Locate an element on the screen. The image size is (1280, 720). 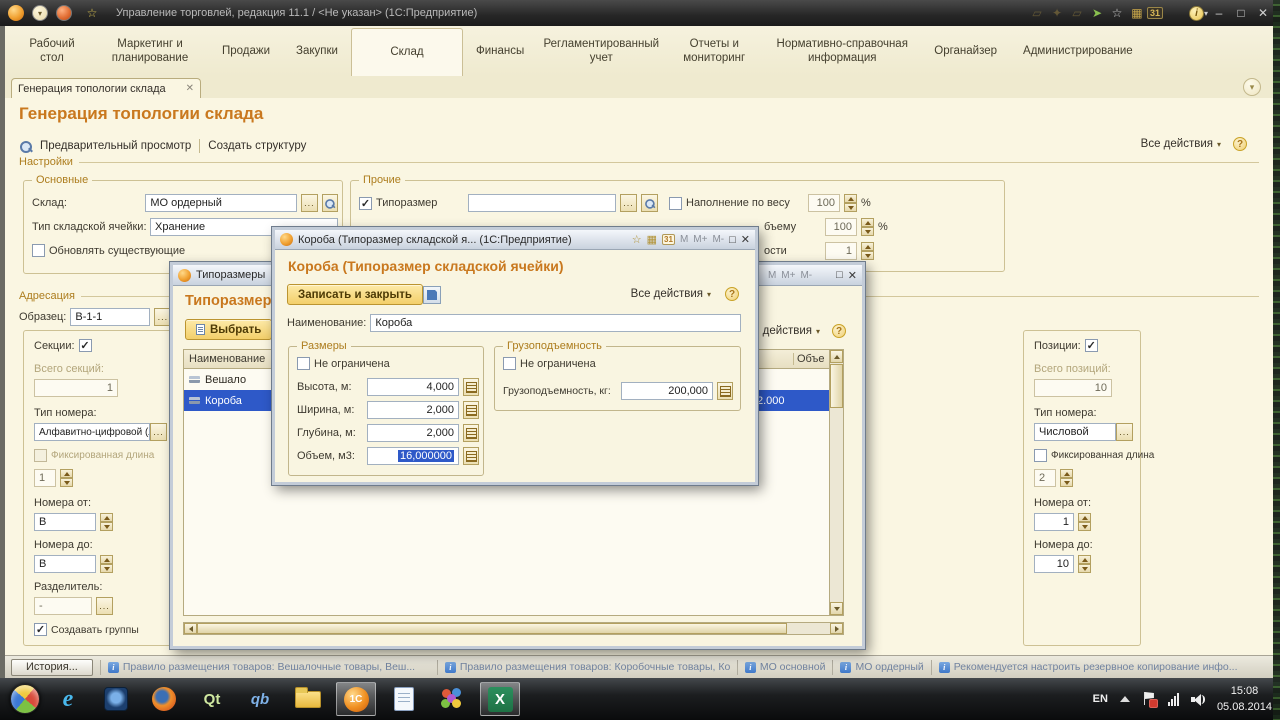
menu-tab-desktop: Рабочий стол is located at coordinates (52, 51).